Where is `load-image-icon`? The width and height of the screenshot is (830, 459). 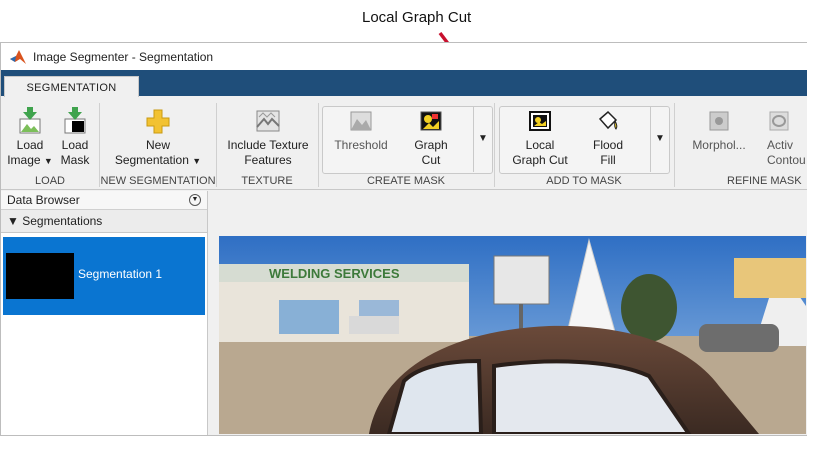 load-image-icon is located at coordinates (30, 120).